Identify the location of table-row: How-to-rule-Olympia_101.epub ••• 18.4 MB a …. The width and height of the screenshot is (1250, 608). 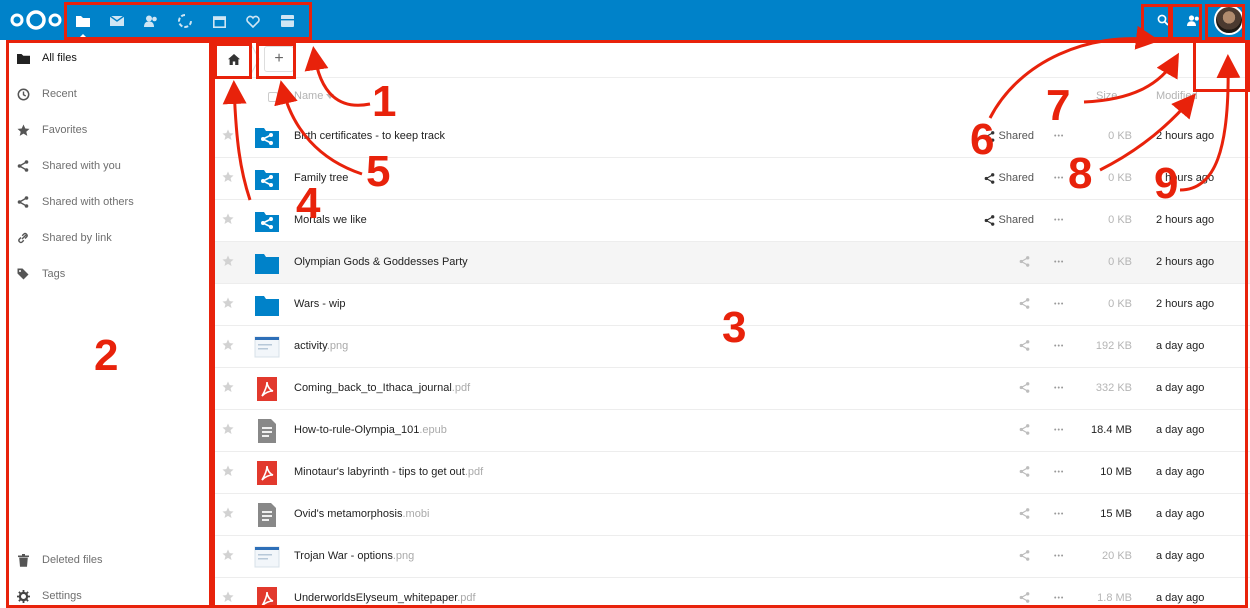
(731, 431).